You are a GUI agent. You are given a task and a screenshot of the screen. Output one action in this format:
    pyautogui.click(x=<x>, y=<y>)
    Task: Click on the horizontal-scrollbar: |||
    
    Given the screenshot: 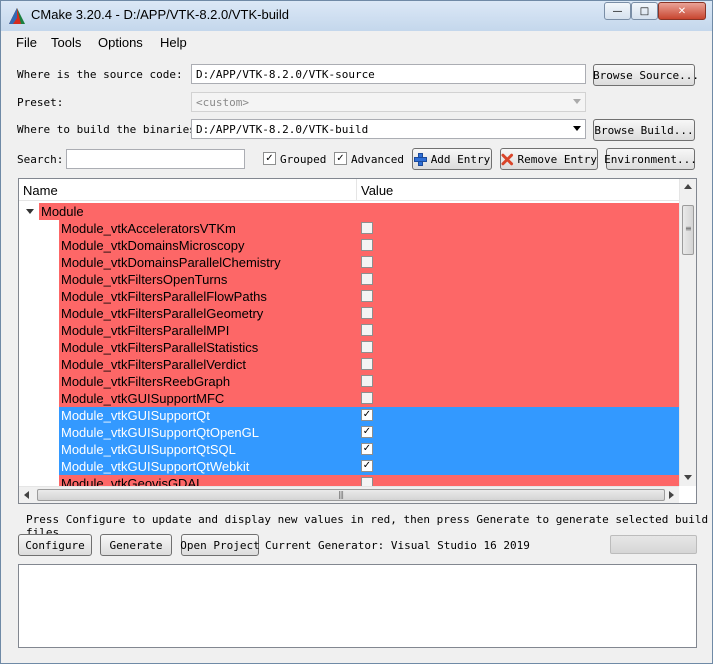 What is the action you would take?
    pyautogui.click(x=349, y=494)
    